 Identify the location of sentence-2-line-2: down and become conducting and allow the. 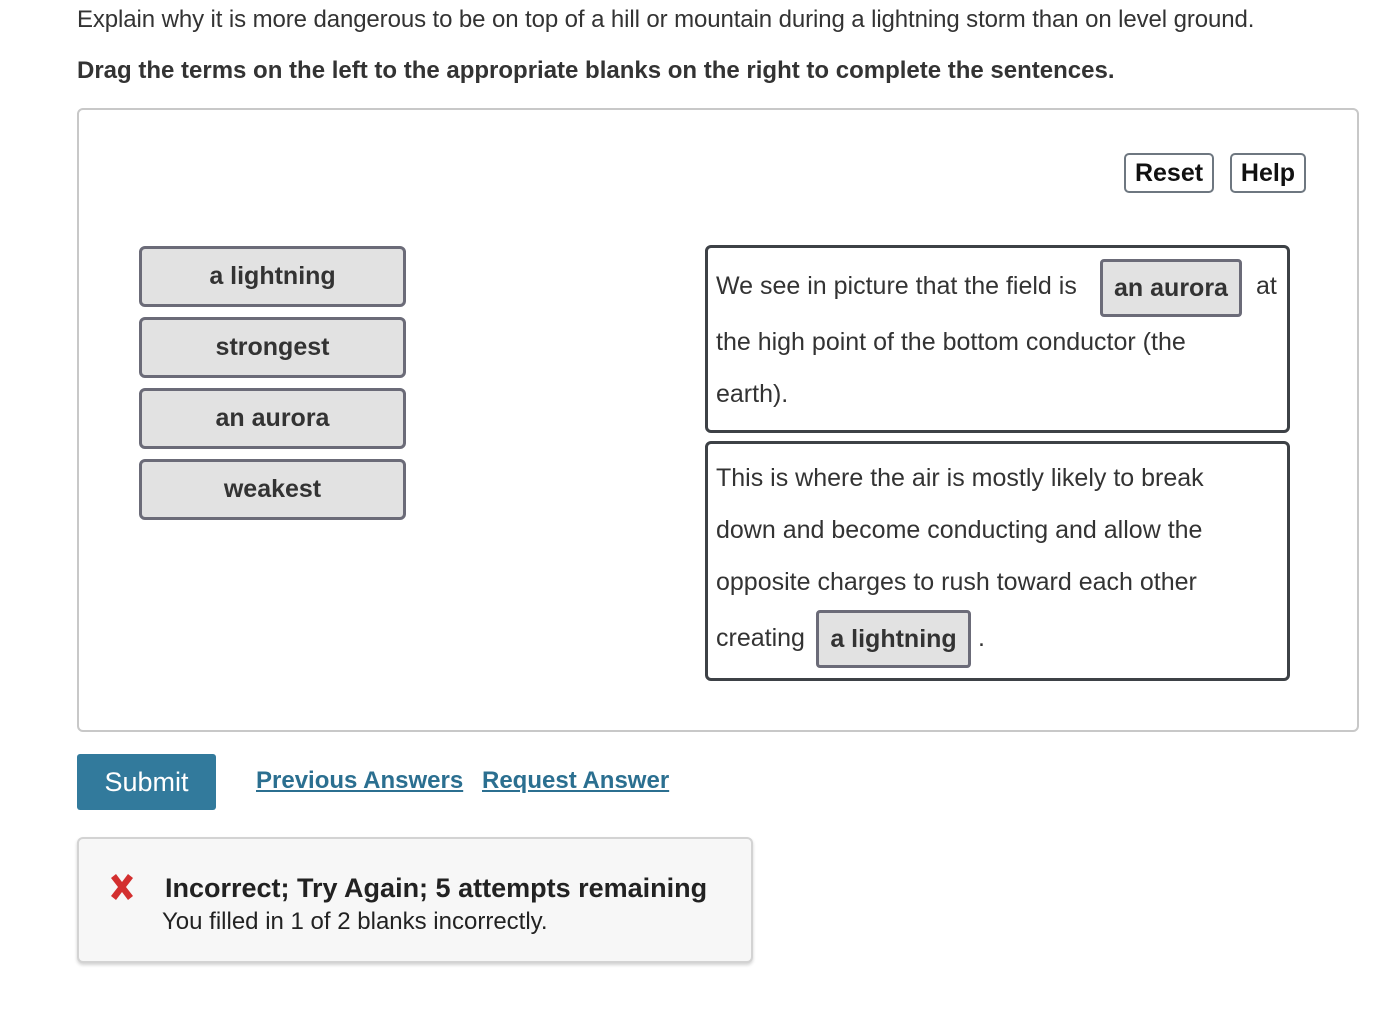
(959, 530).